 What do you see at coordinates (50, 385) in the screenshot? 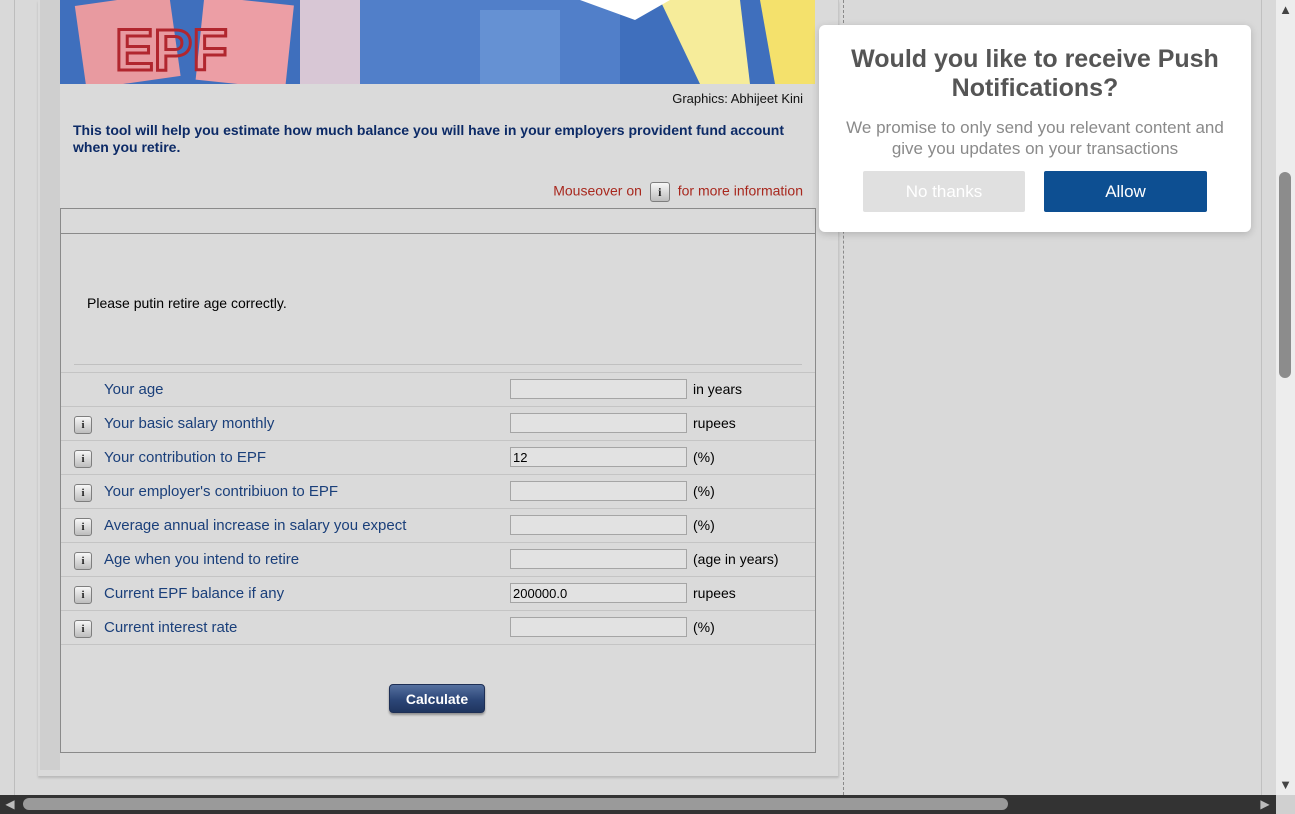
I see `panel-shadow` at bounding box center [50, 385].